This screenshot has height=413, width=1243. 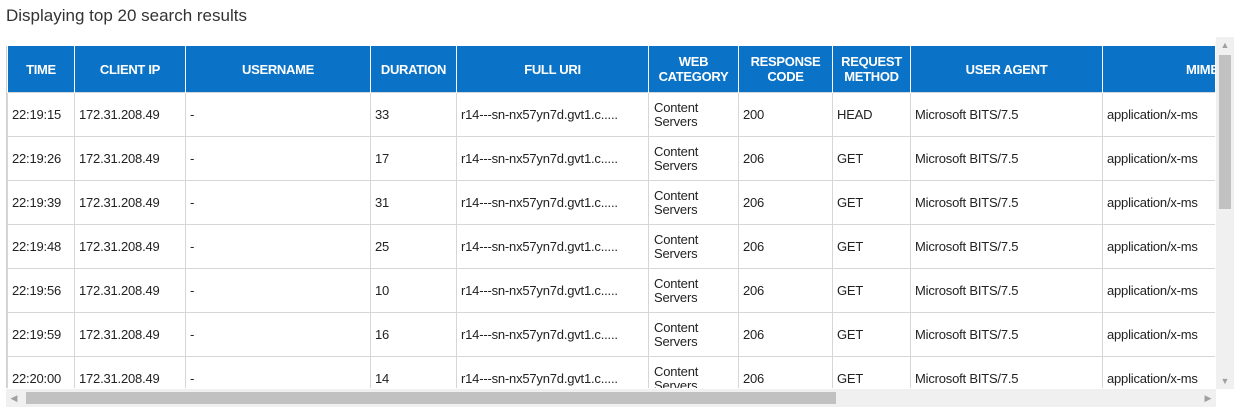 I want to click on column-header-web-category: WEB CATEGORY, so click(x=693, y=69).